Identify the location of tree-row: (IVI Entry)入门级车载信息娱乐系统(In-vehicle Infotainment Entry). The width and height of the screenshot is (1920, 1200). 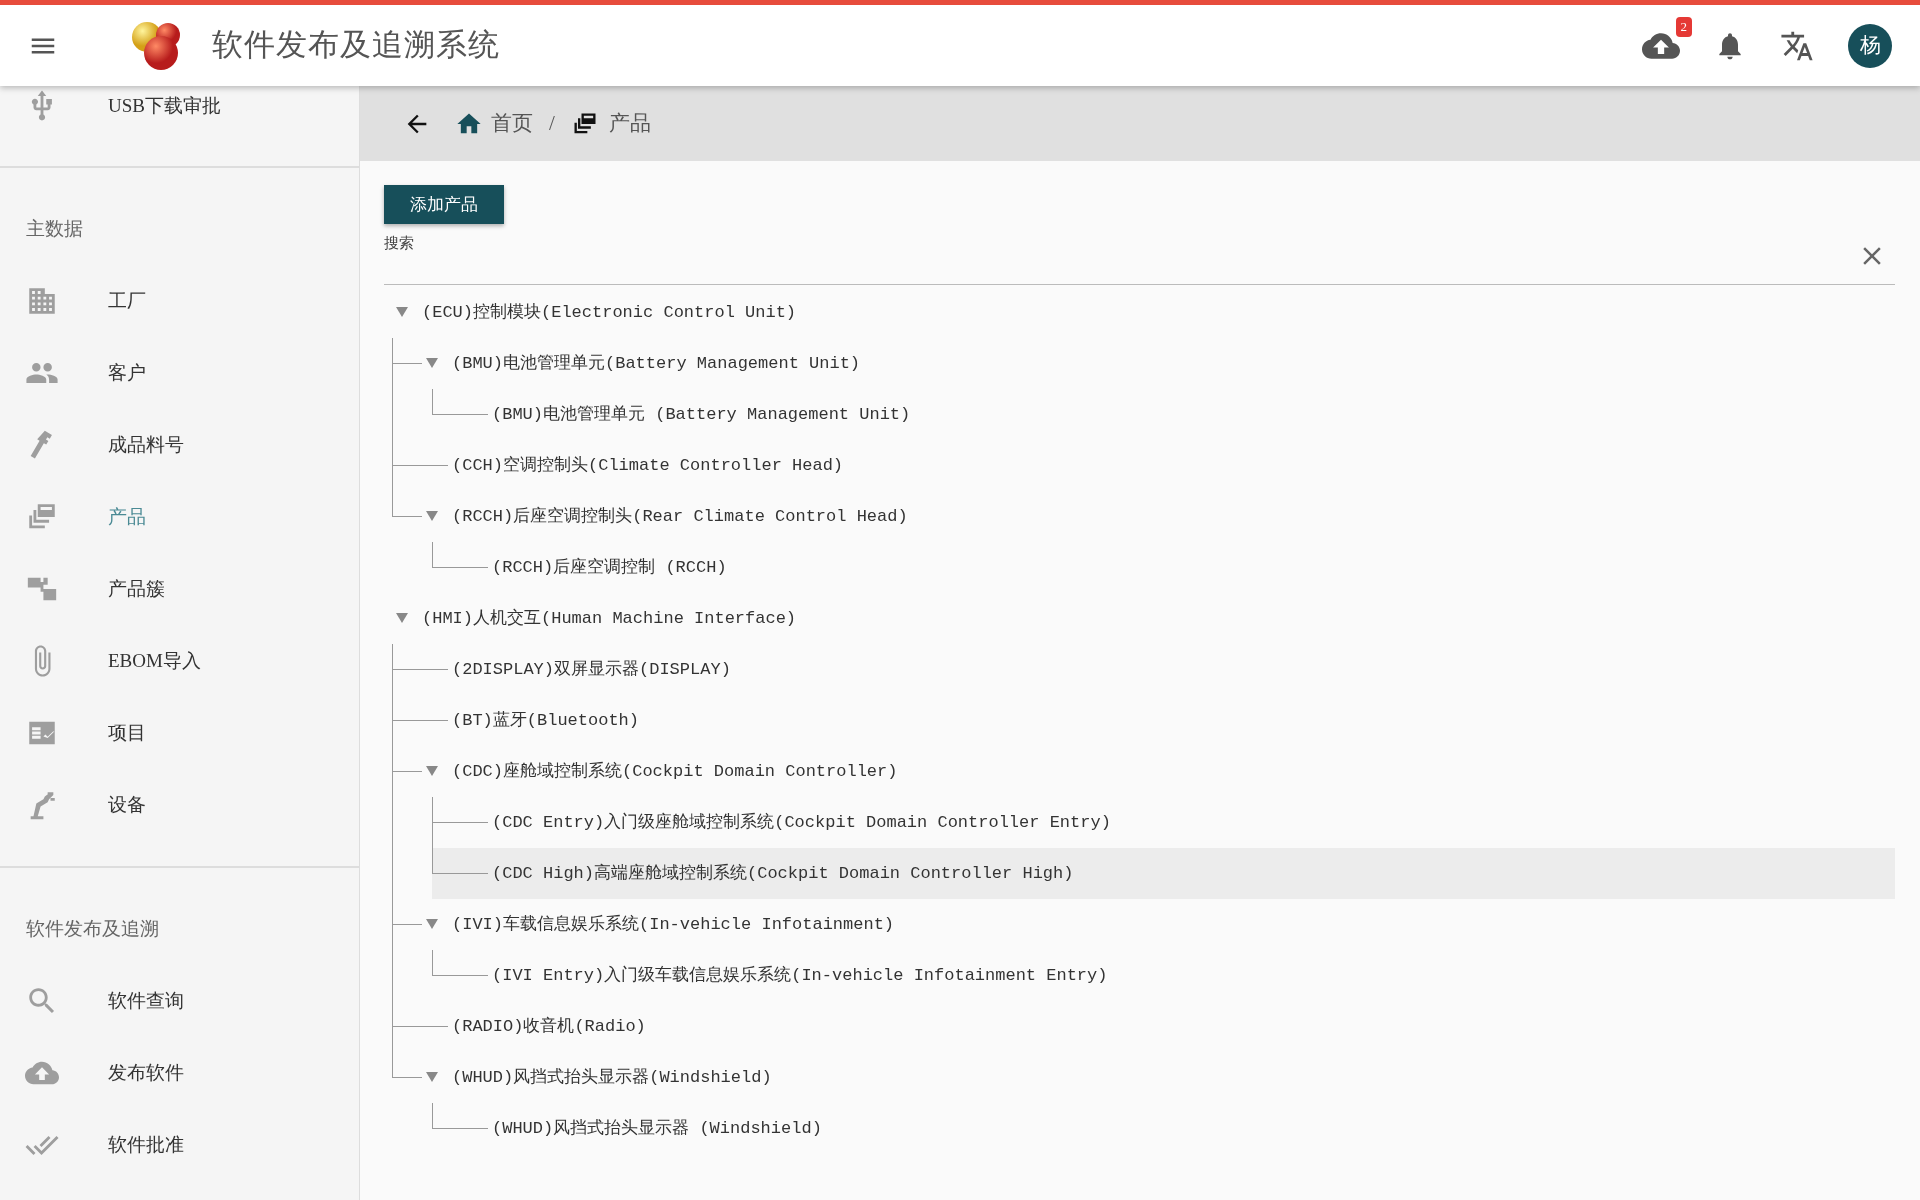
(1163, 975).